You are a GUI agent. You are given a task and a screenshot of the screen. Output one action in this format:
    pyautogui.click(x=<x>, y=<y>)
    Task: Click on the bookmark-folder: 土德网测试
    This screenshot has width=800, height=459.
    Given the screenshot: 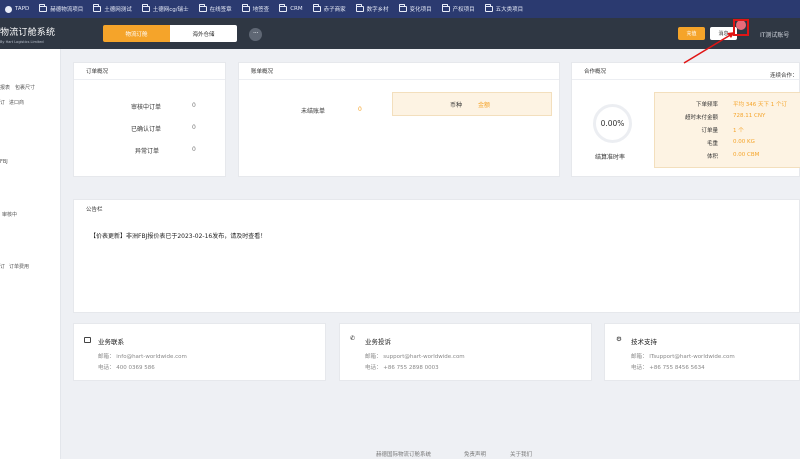 What is the action you would take?
    pyautogui.click(x=112, y=8)
    